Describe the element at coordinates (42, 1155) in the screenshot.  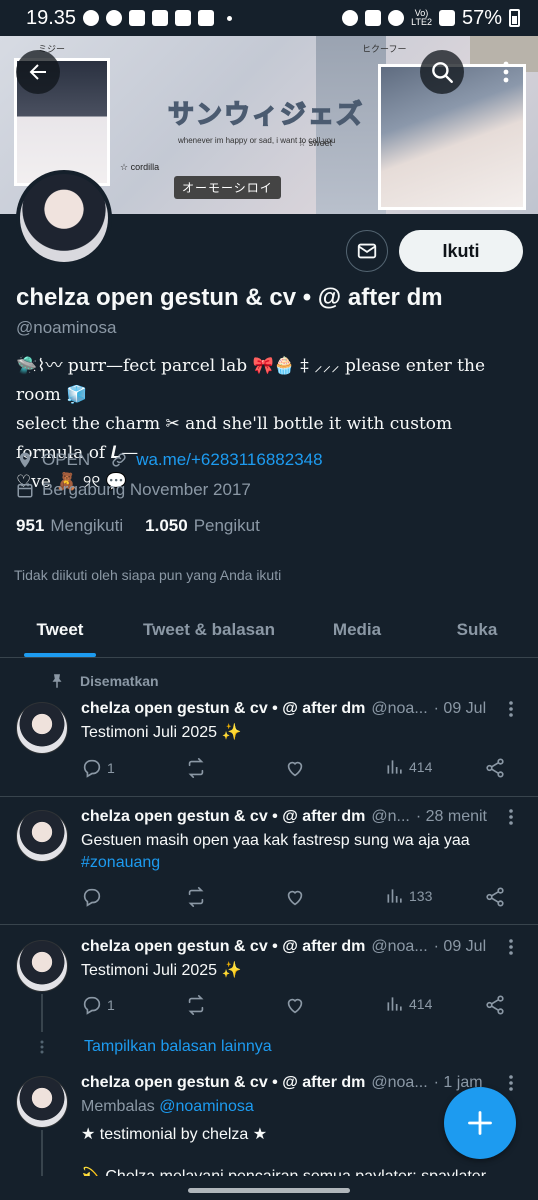
I see `thread-line` at that location.